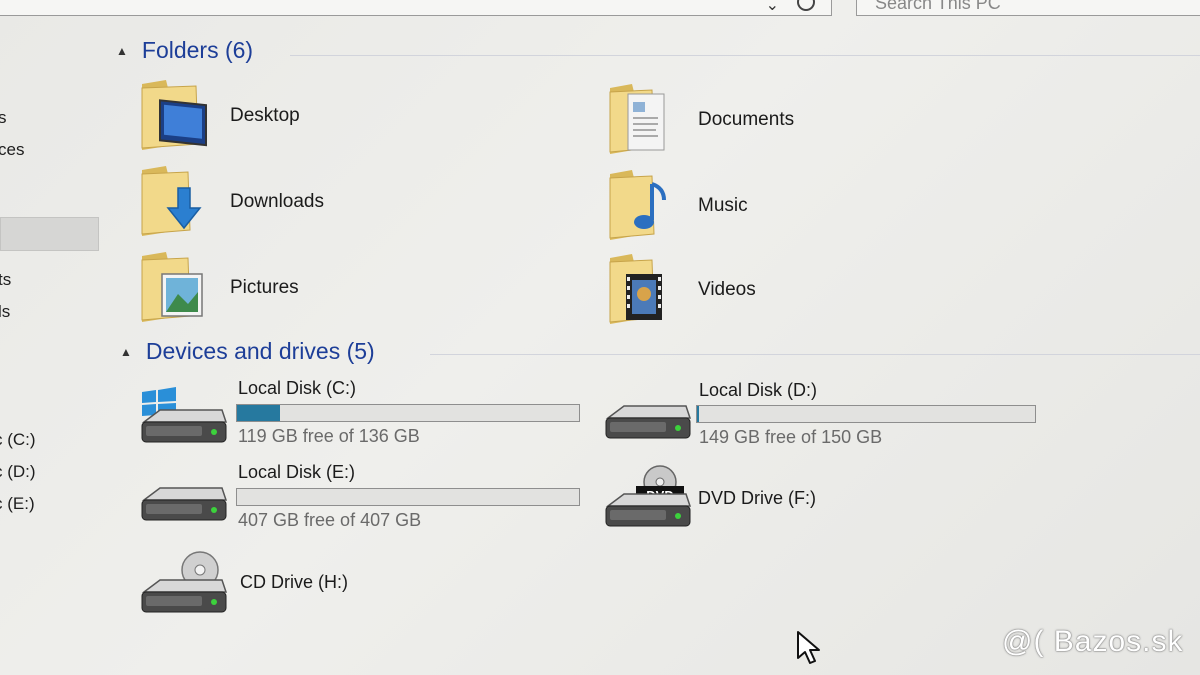 The image size is (1200, 675). What do you see at coordinates (297, 472) in the screenshot?
I see `drive-name: Local Disk (E:)` at bounding box center [297, 472].